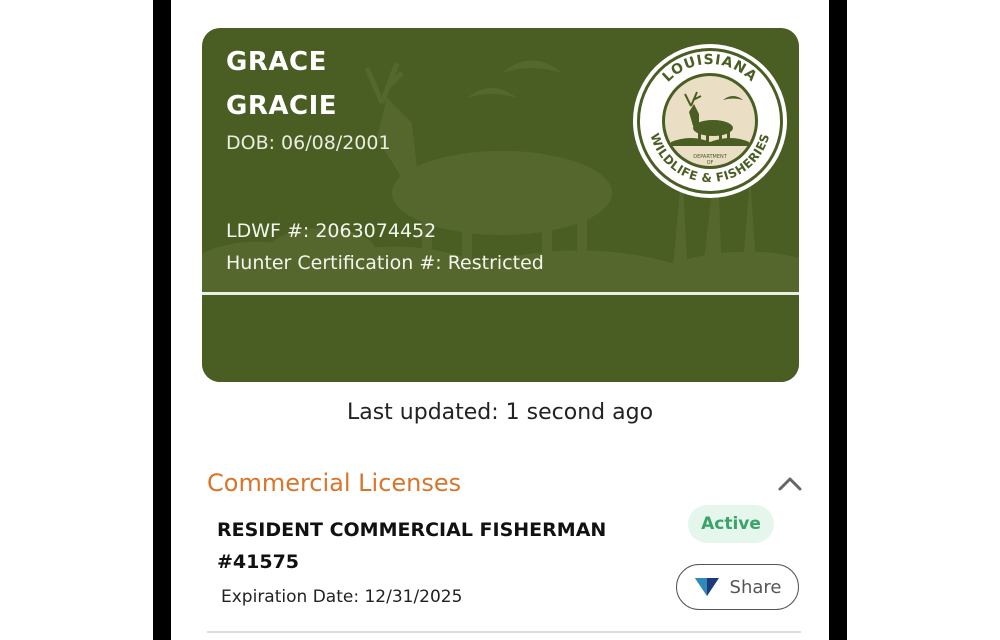  I want to click on section-title-commercial-licenses: Commercial Licenses, so click(334, 483).